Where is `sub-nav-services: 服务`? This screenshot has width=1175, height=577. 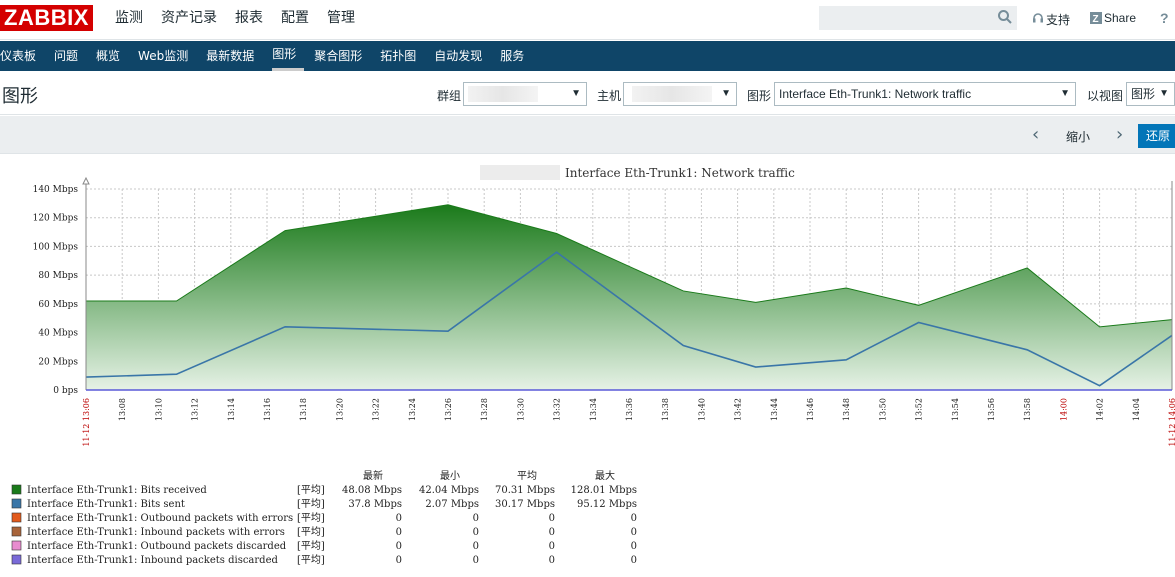 sub-nav-services: 服务 is located at coordinates (516, 56).